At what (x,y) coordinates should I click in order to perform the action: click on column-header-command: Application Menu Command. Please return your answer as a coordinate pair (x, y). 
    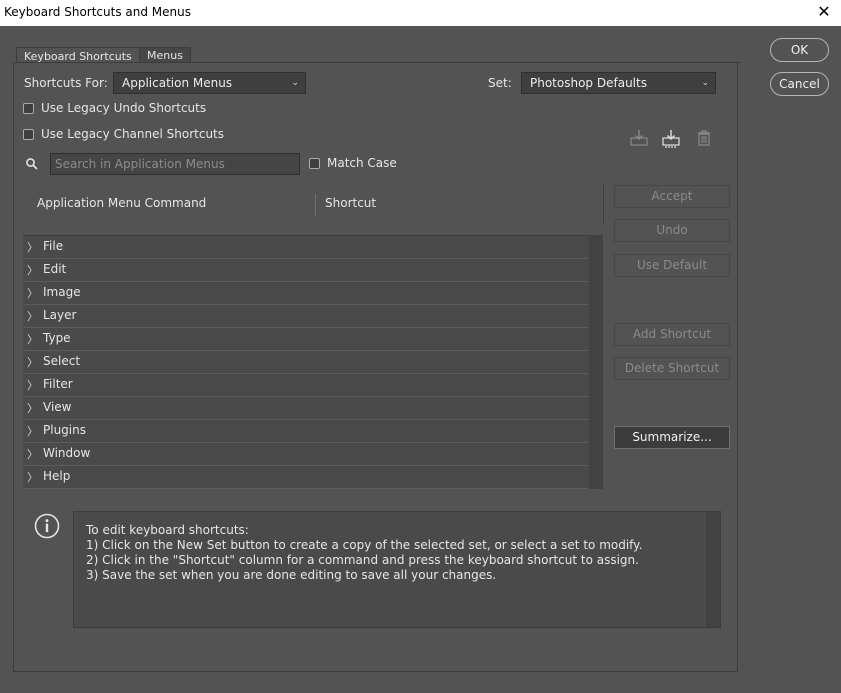
    Looking at the image, I should click on (121, 203).